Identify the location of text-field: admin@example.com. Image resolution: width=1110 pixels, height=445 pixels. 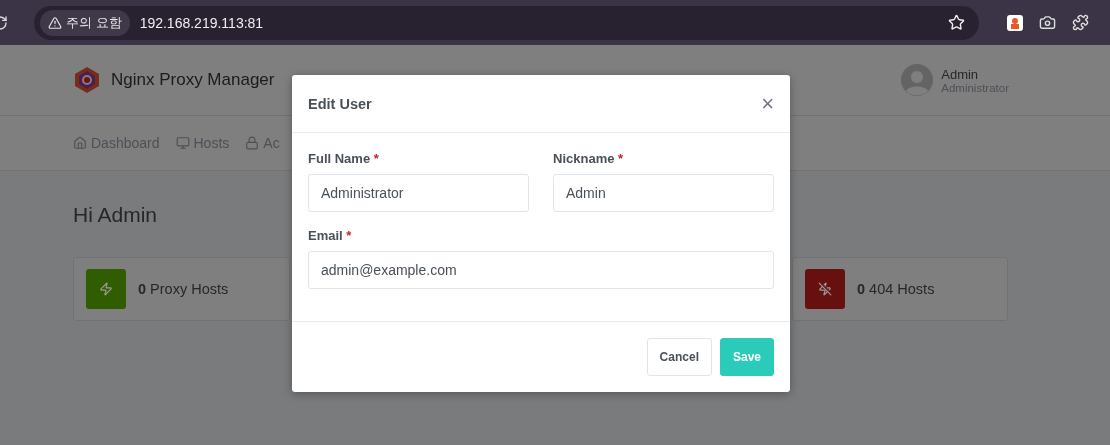
(541, 270).